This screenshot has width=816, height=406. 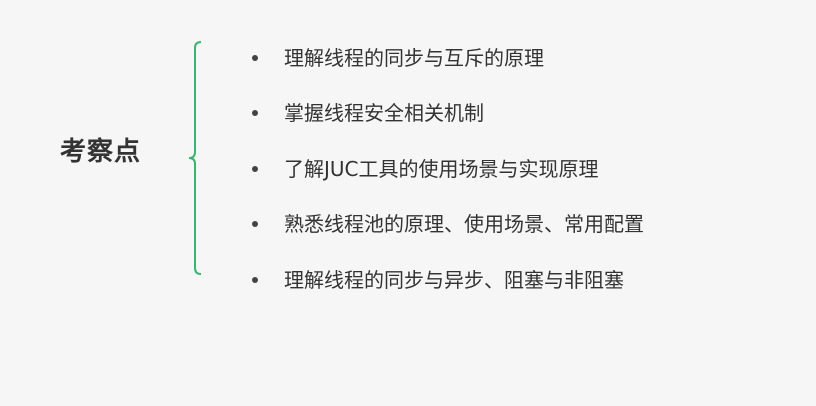 I want to click on curly-brace-icon, so click(x=195, y=158).